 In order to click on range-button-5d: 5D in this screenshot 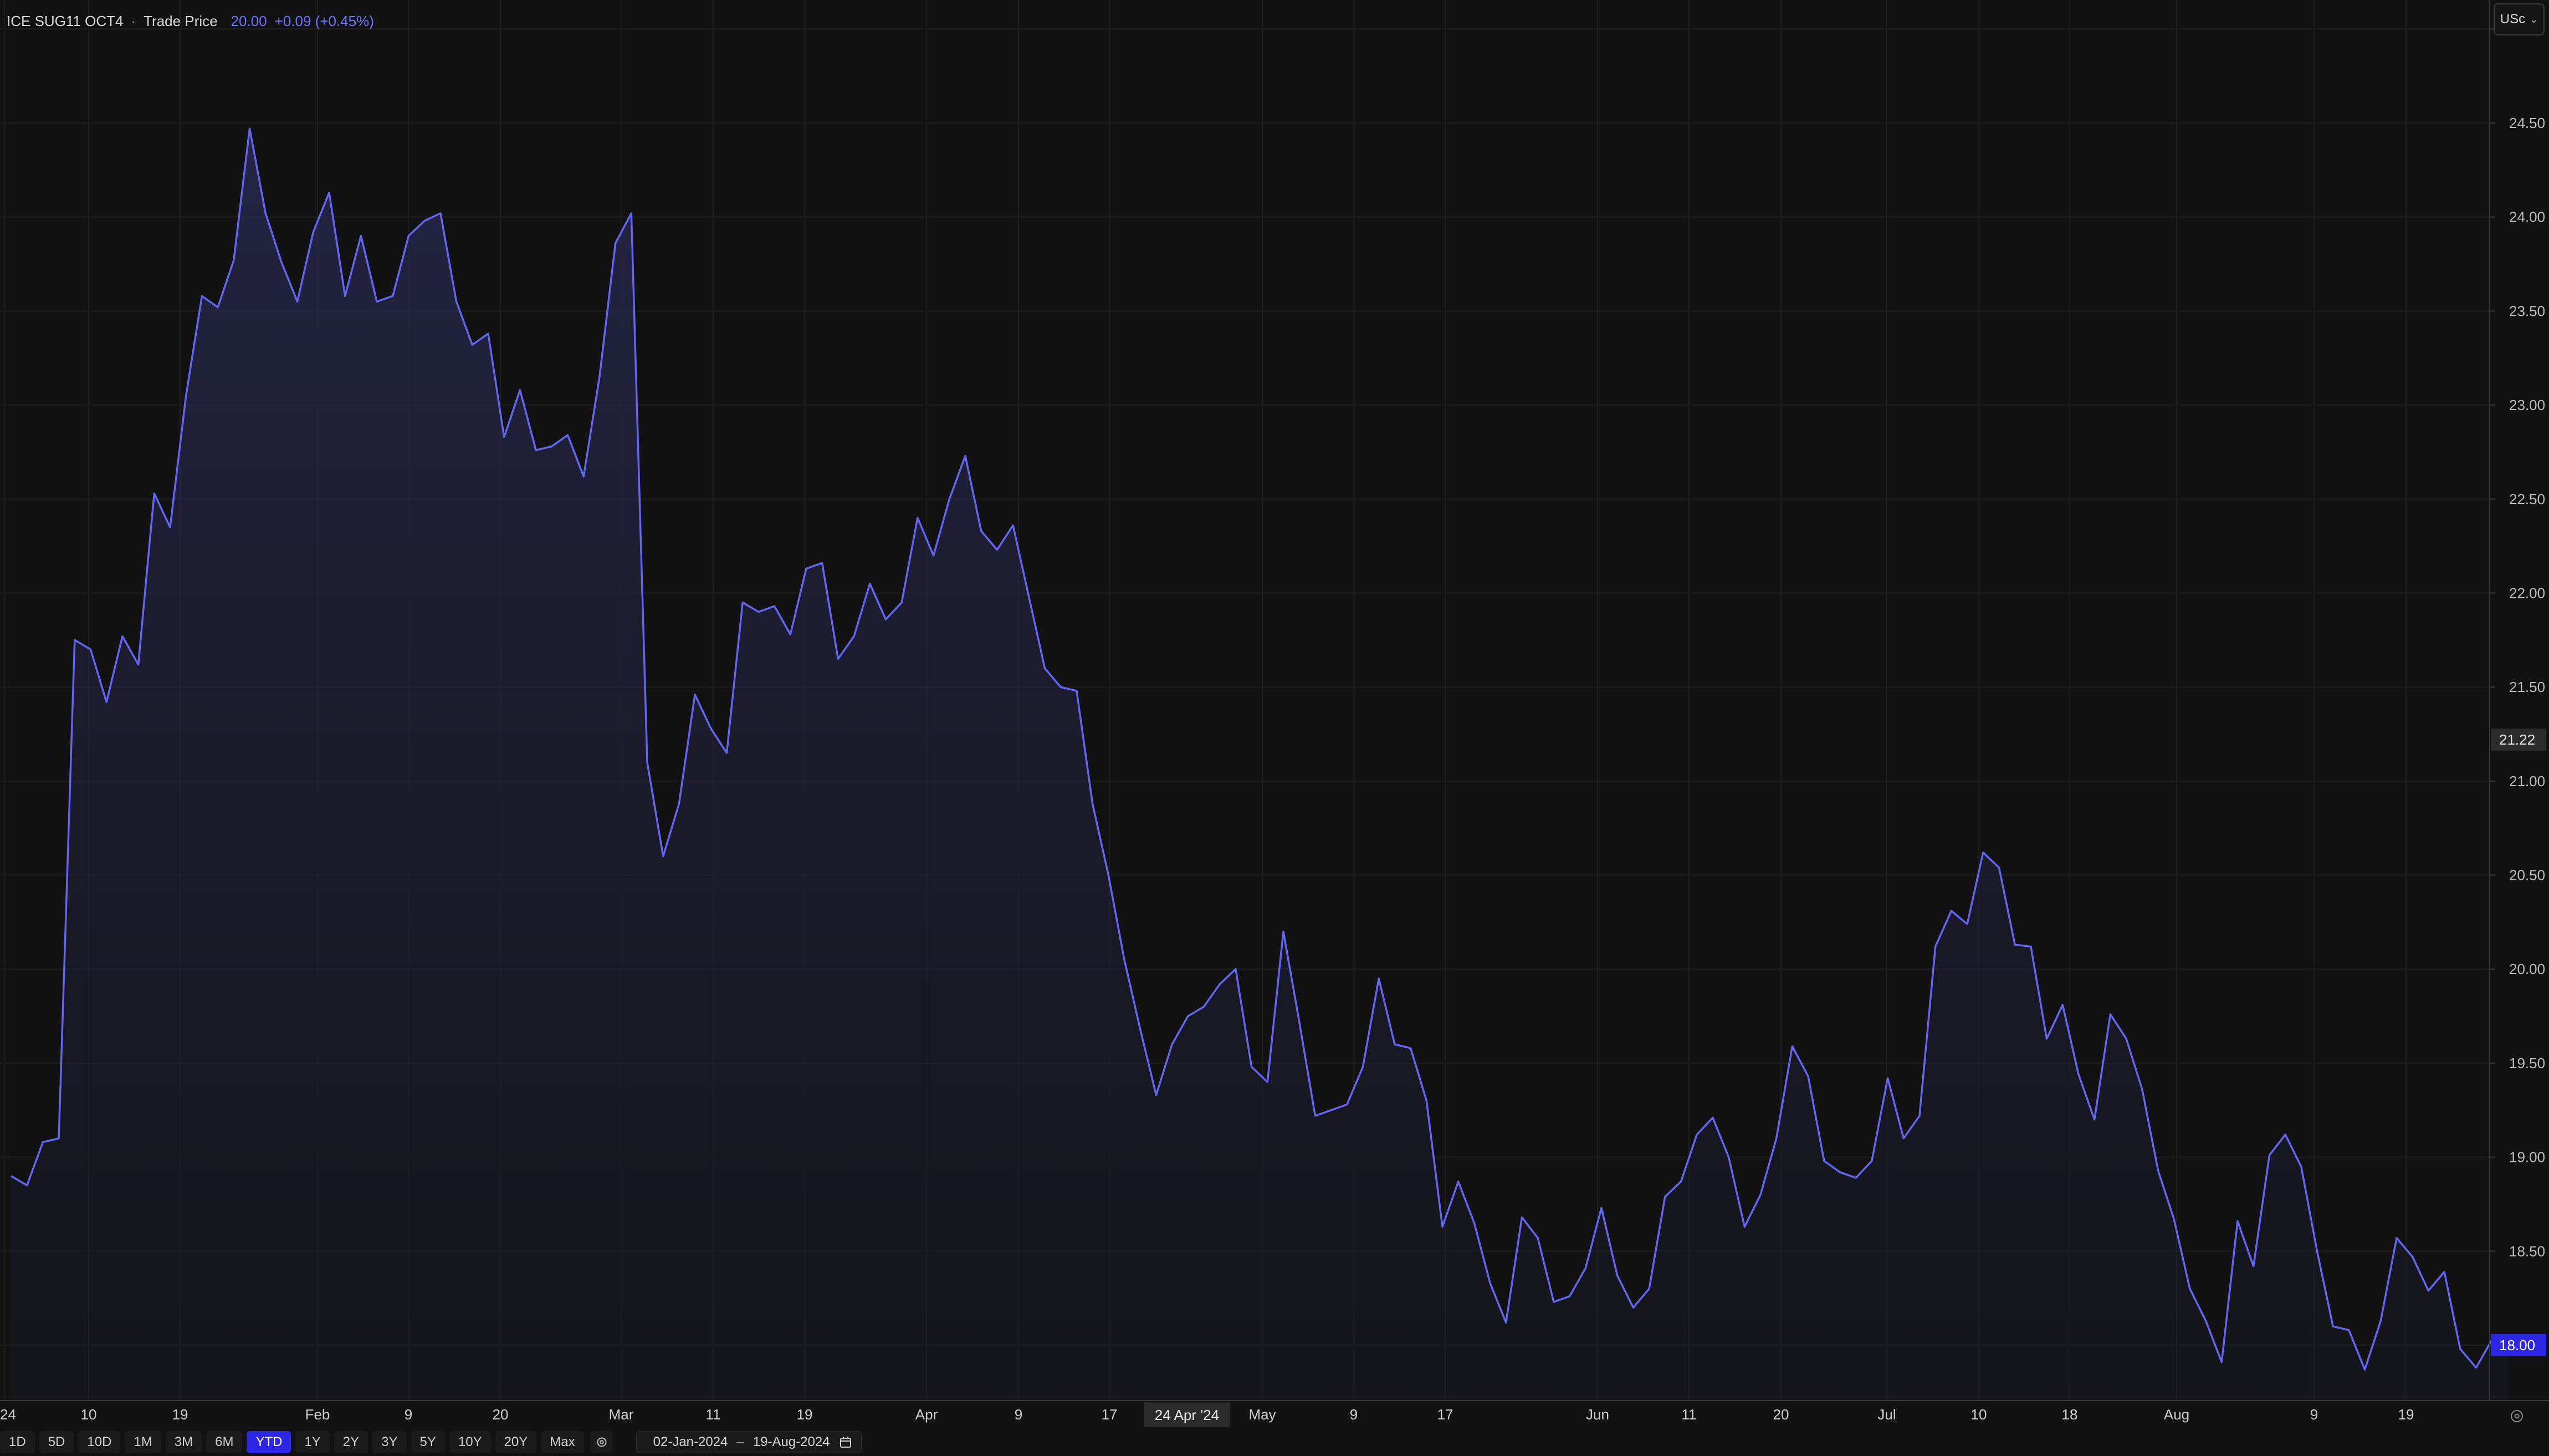, I will do `click(57, 1442)`.